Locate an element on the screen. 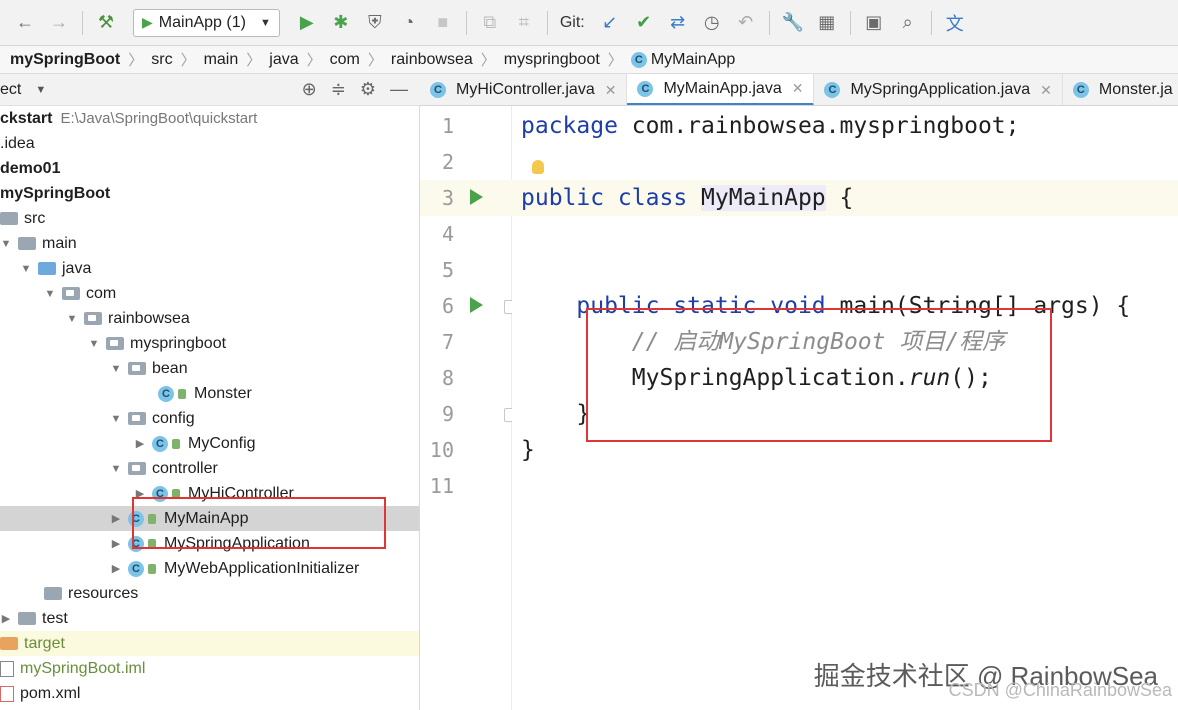 This screenshot has height=710, width=1178. tree-item-pom: pom.xml is located at coordinates (209, 693).